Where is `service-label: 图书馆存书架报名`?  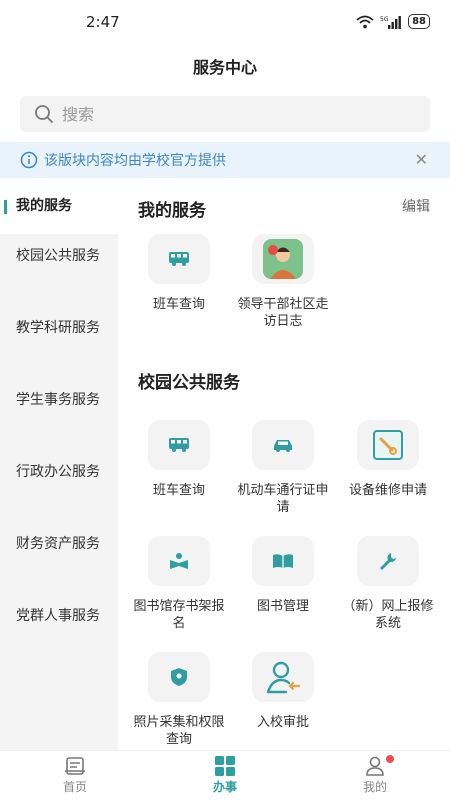
service-label: 图书馆存书架报名 is located at coordinates (179, 615).